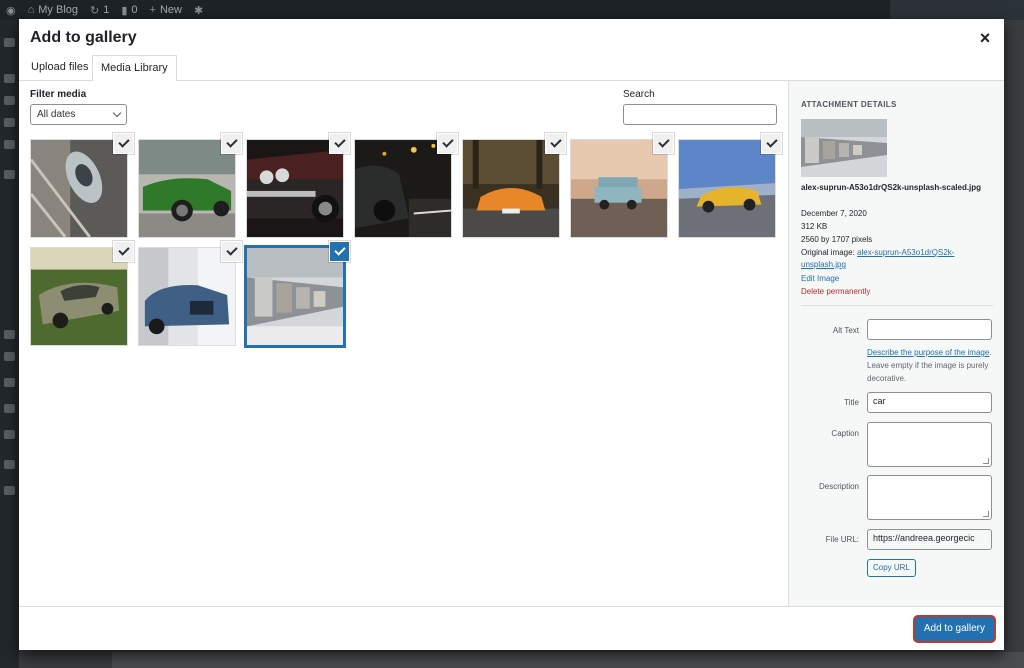  I want to click on attachment-date: December 7, 2020, so click(834, 213).